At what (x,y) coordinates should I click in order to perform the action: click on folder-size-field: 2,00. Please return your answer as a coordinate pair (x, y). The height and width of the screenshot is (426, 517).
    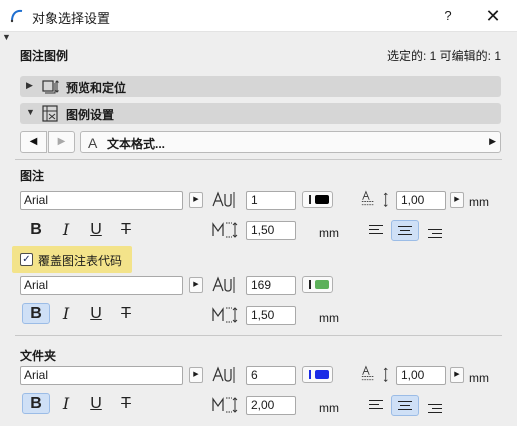
    Looking at the image, I should click on (271, 405).